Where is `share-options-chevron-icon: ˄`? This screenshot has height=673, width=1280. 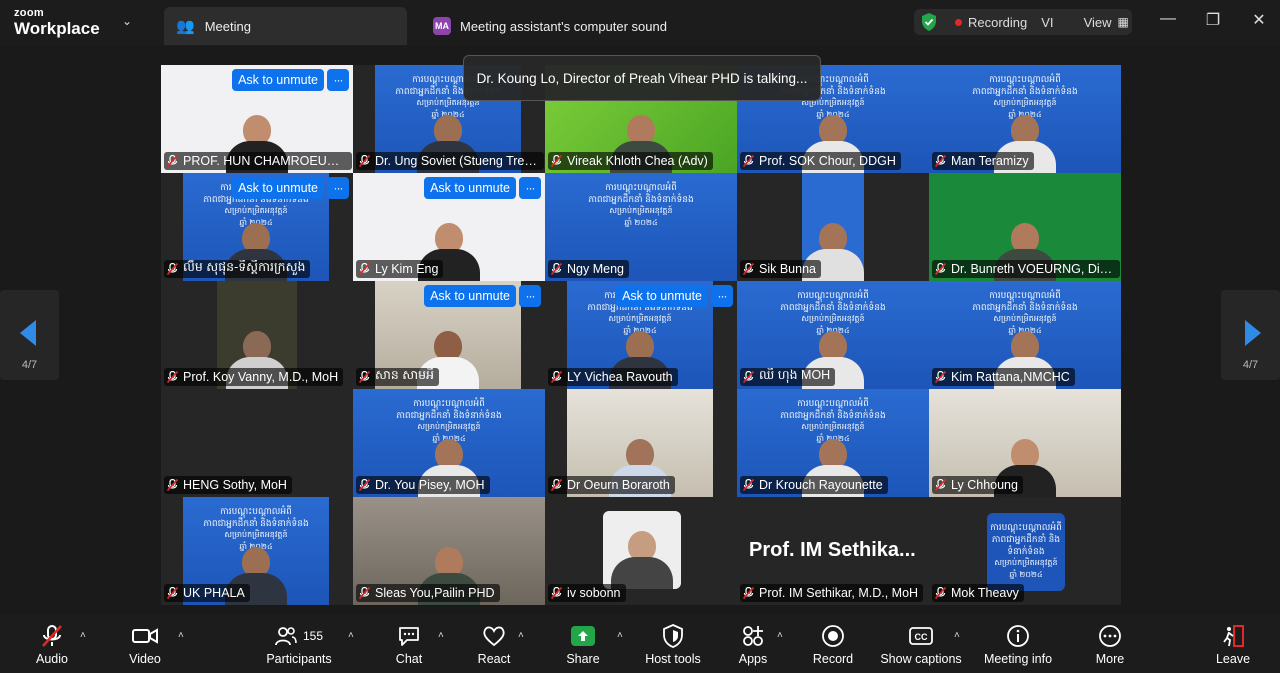
share-options-chevron-icon: ˄ is located at coordinates (620, 635).